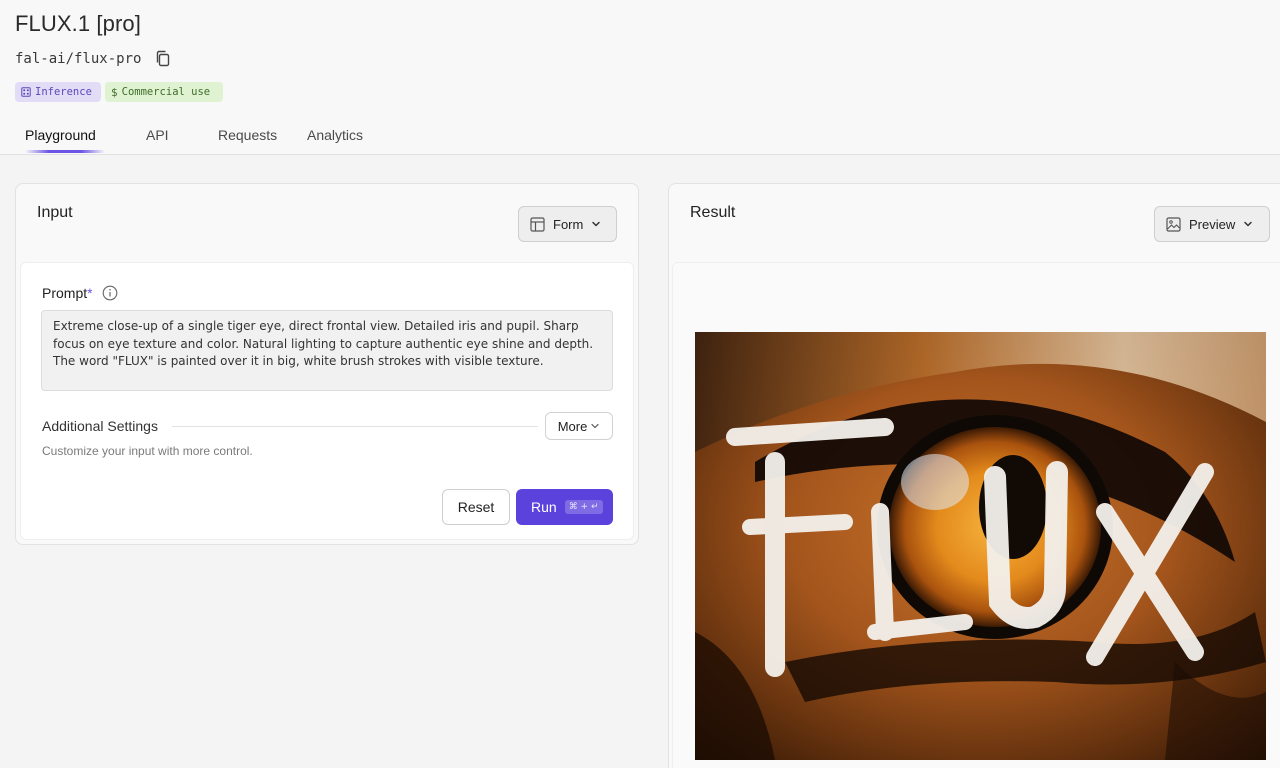 The width and height of the screenshot is (1280, 768). Describe the element at coordinates (78, 59) in the screenshot. I see `model-id: fal-ai/flux-pro` at that location.